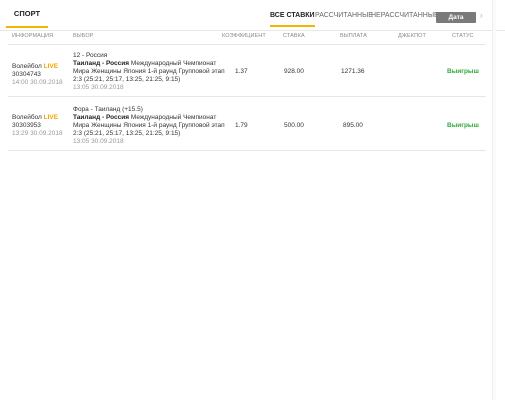  What do you see at coordinates (37, 133) in the screenshot?
I see `bet-placed-time: 13:29 30.09.2018` at bounding box center [37, 133].